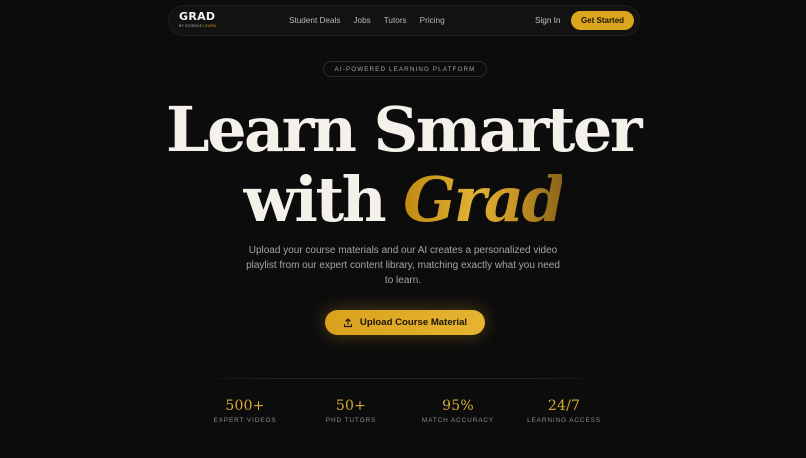 Image resolution: width=806 pixels, height=458 pixels. I want to click on nav-link-tutors: Tutors, so click(395, 20).